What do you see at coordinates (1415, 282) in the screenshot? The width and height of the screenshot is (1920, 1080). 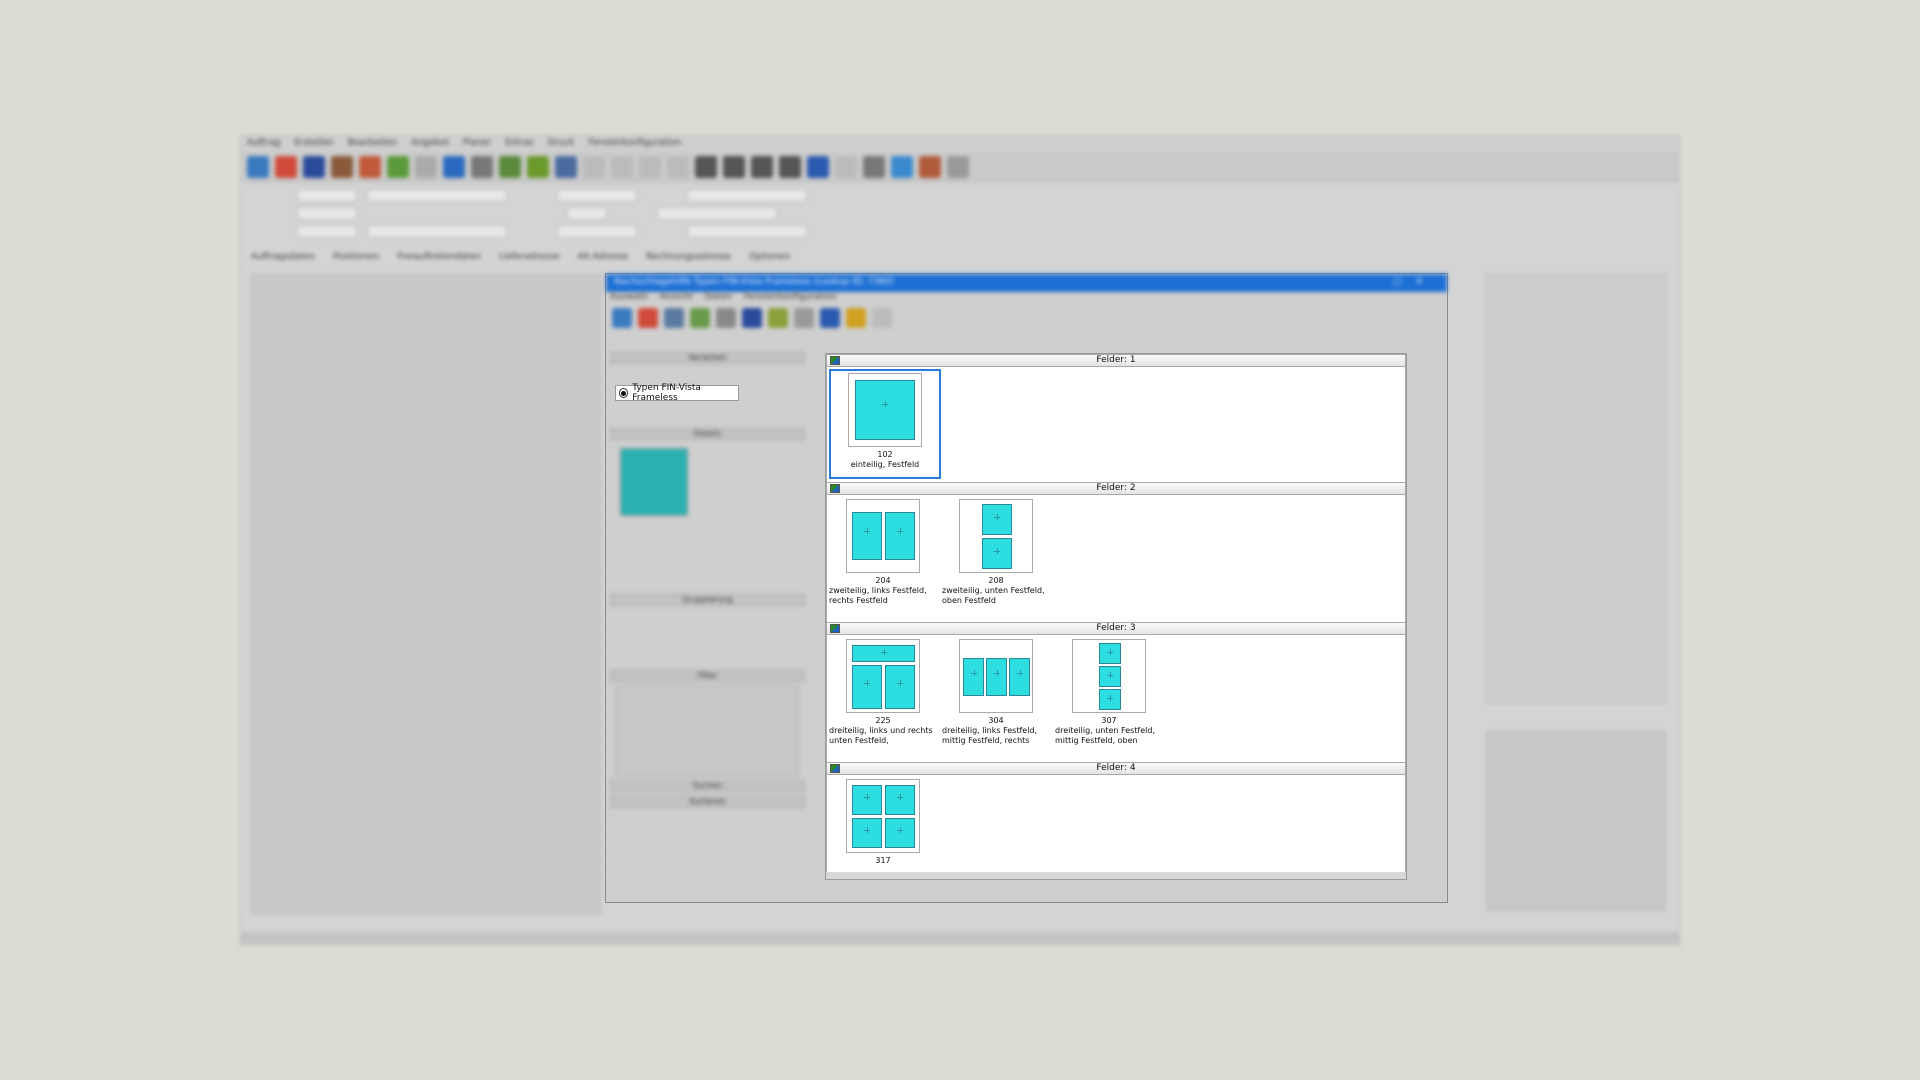 I see `window-controls: ▢✕` at bounding box center [1415, 282].